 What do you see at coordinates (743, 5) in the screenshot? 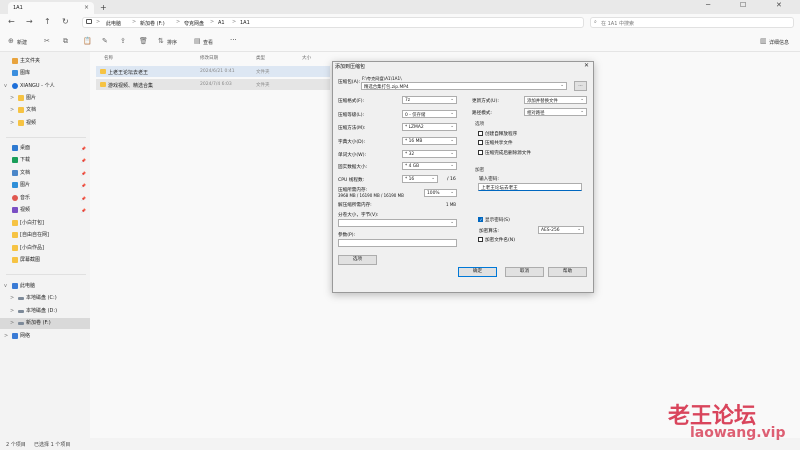
I see `maximize-button: ☐` at bounding box center [743, 5].